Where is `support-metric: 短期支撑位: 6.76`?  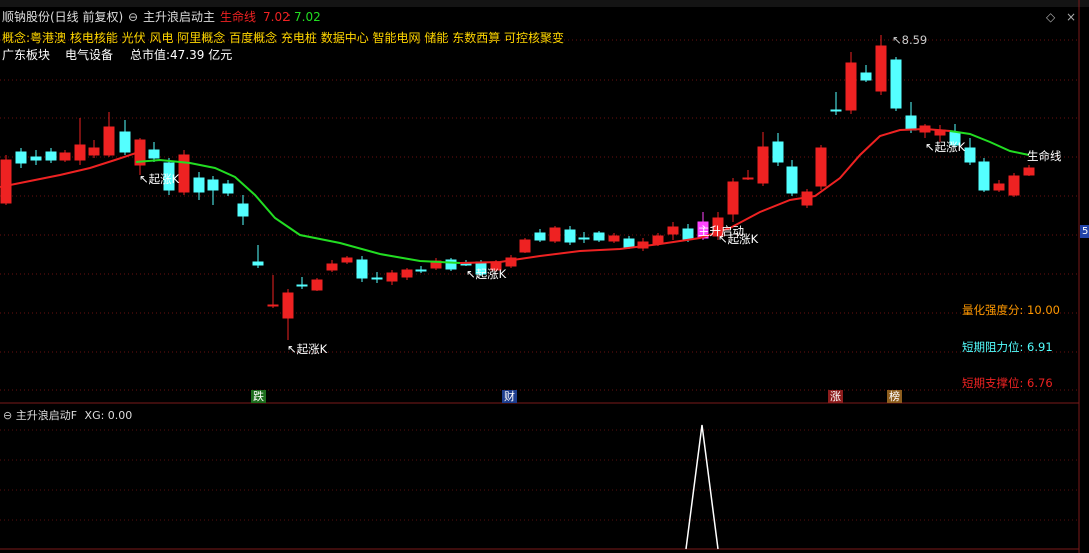
support-metric: 短期支撑位: 6.76 is located at coordinates (1007, 383).